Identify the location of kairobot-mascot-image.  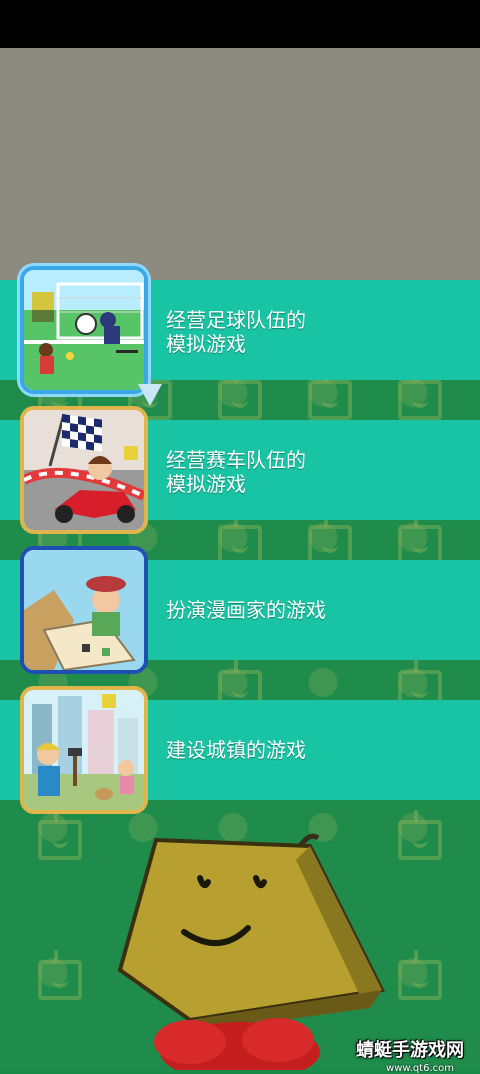
(251, 951).